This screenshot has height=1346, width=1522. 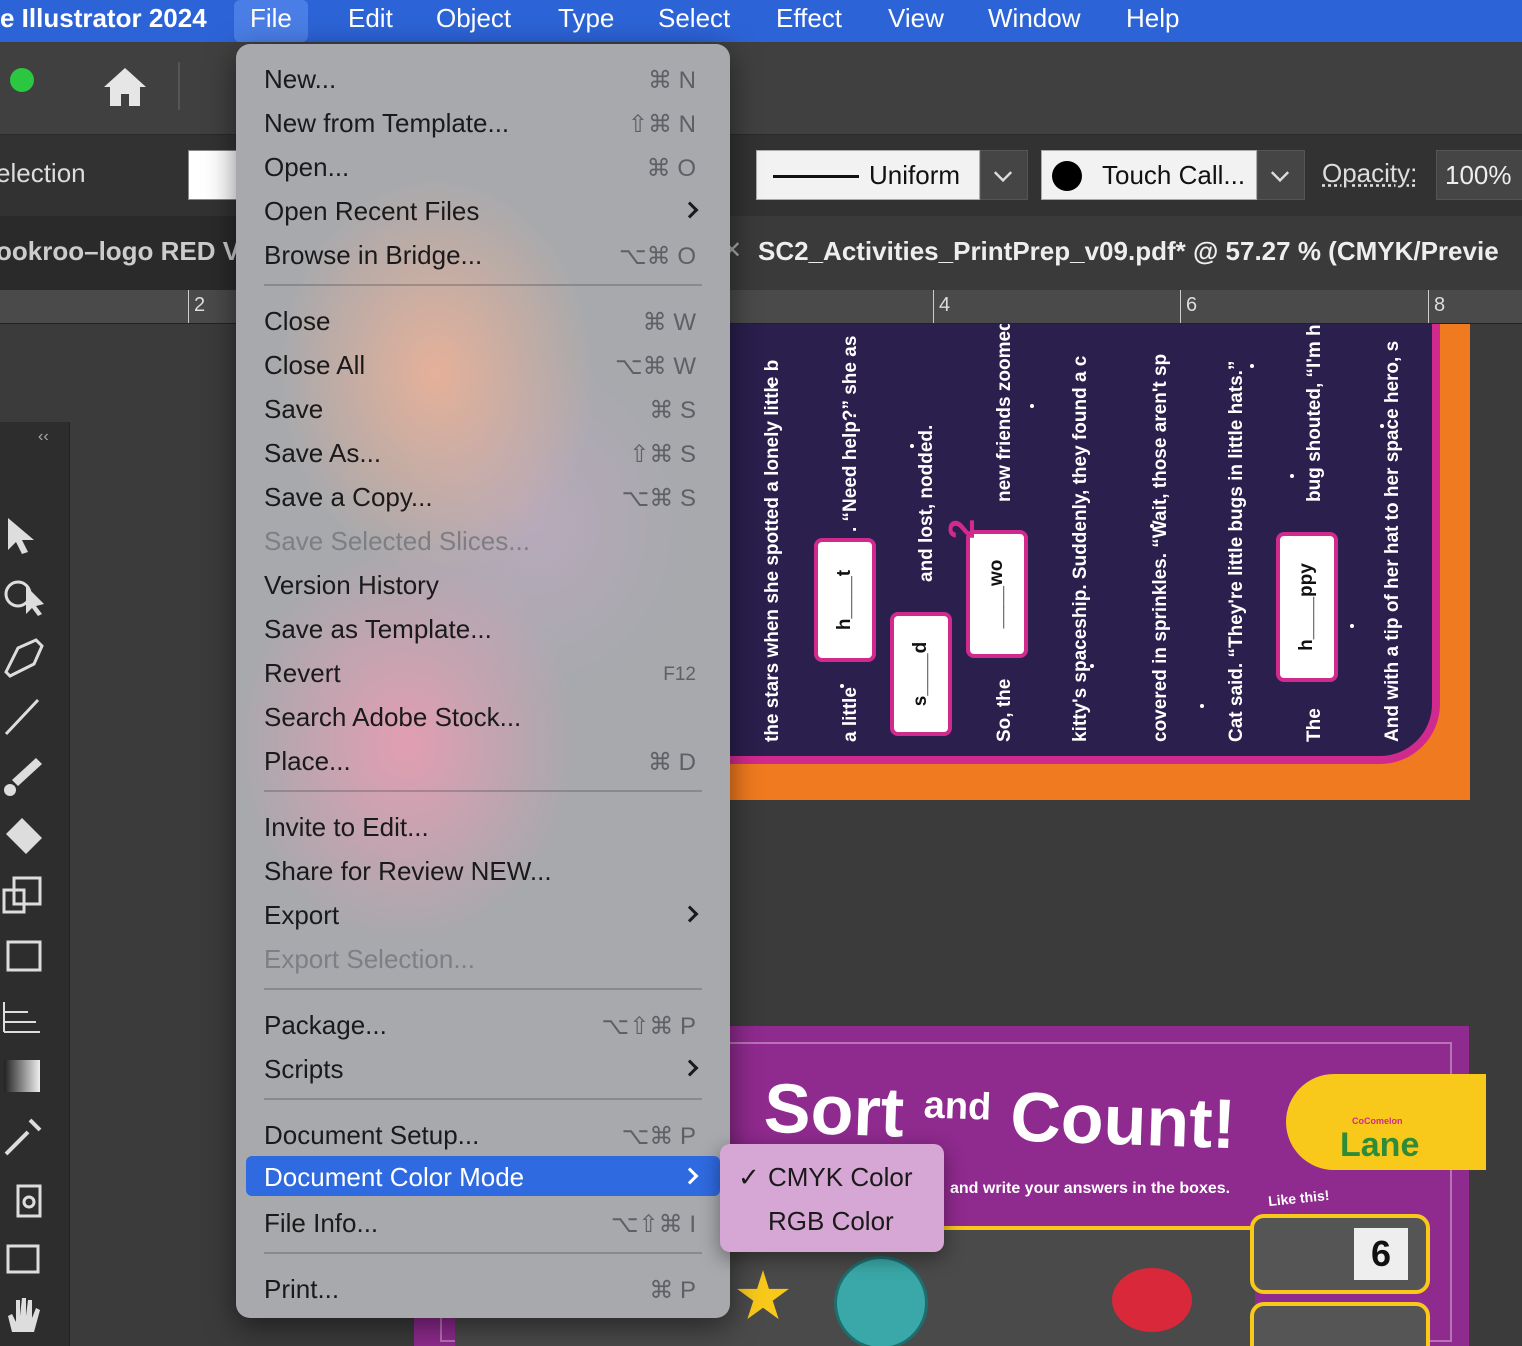 What do you see at coordinates (868, 175) in the screenshot?
I see `stroke-profile-select: Uniform` at bounding box center [868, 175].